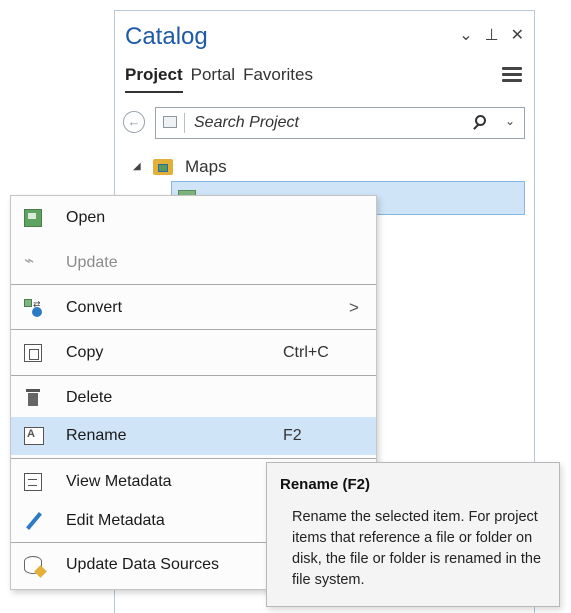 The width and height of the screenshot is (571, 613). What do you see at coordinates (292, 435) in the screenshot?
I see `menu-shortcut: F2` at bounding box center [292, 435].